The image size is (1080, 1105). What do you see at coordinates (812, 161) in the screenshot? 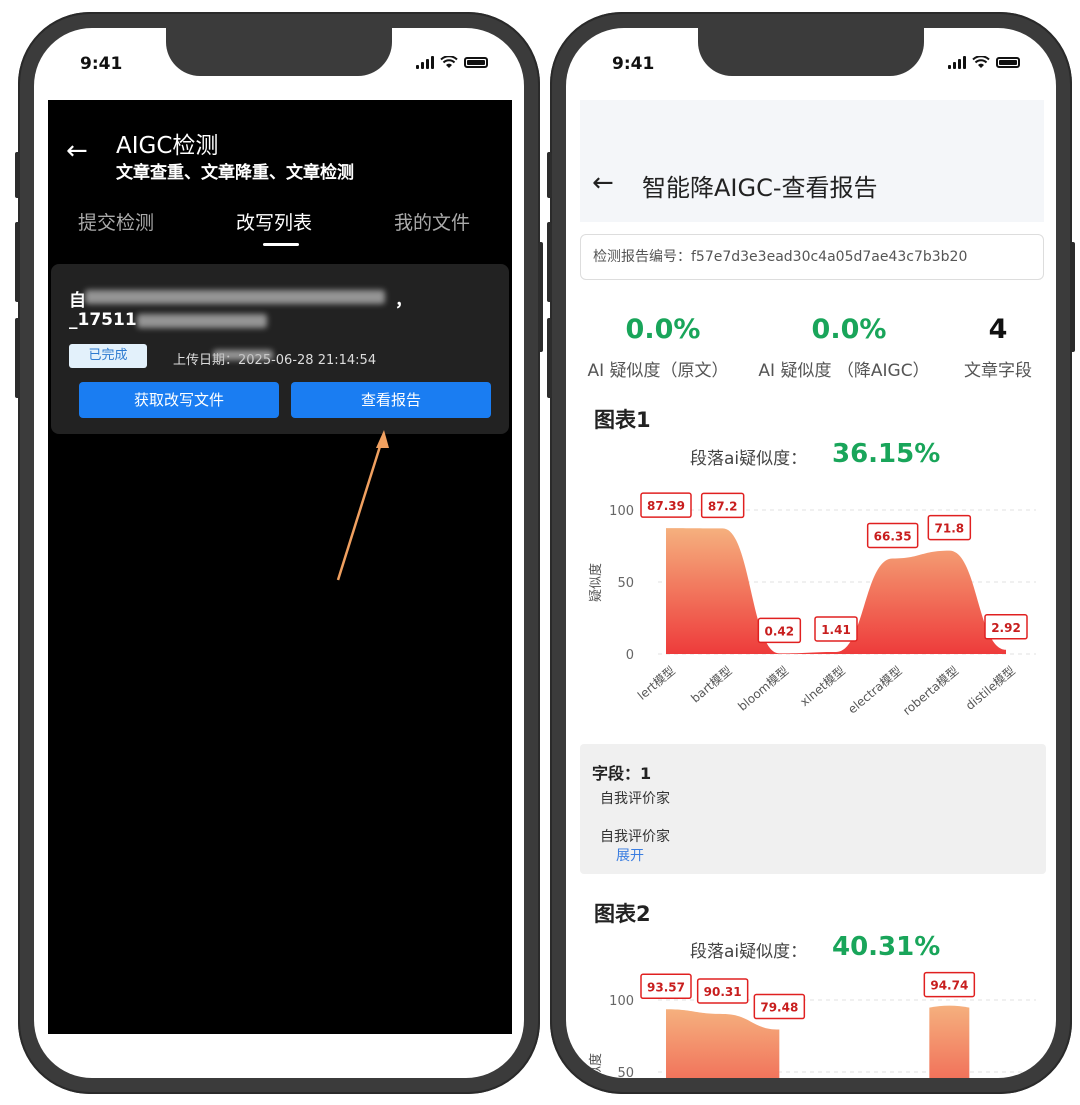
I see `report-header: ← 智能降AIGC-查看报告` at bounding box center [812, 161].